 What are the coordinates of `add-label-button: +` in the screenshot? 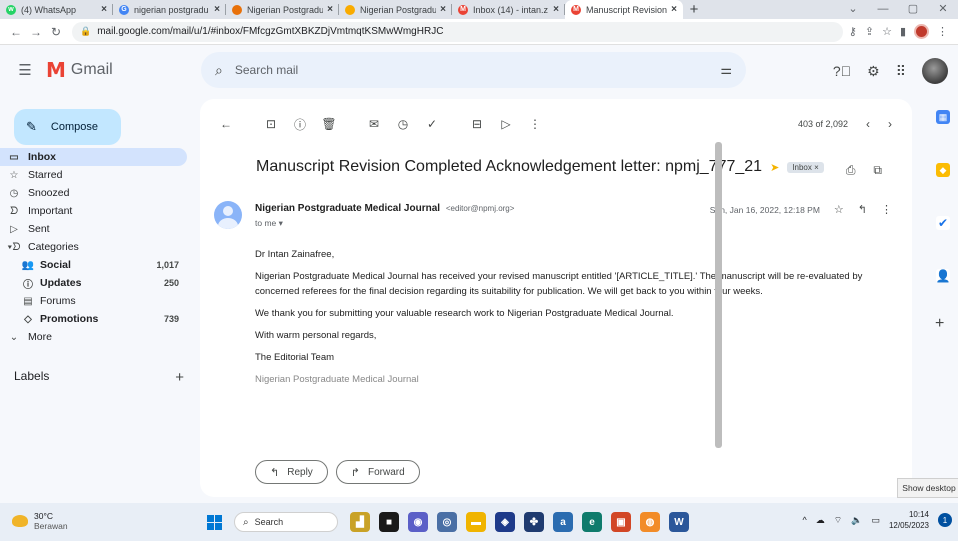 It's located at (179, 377).